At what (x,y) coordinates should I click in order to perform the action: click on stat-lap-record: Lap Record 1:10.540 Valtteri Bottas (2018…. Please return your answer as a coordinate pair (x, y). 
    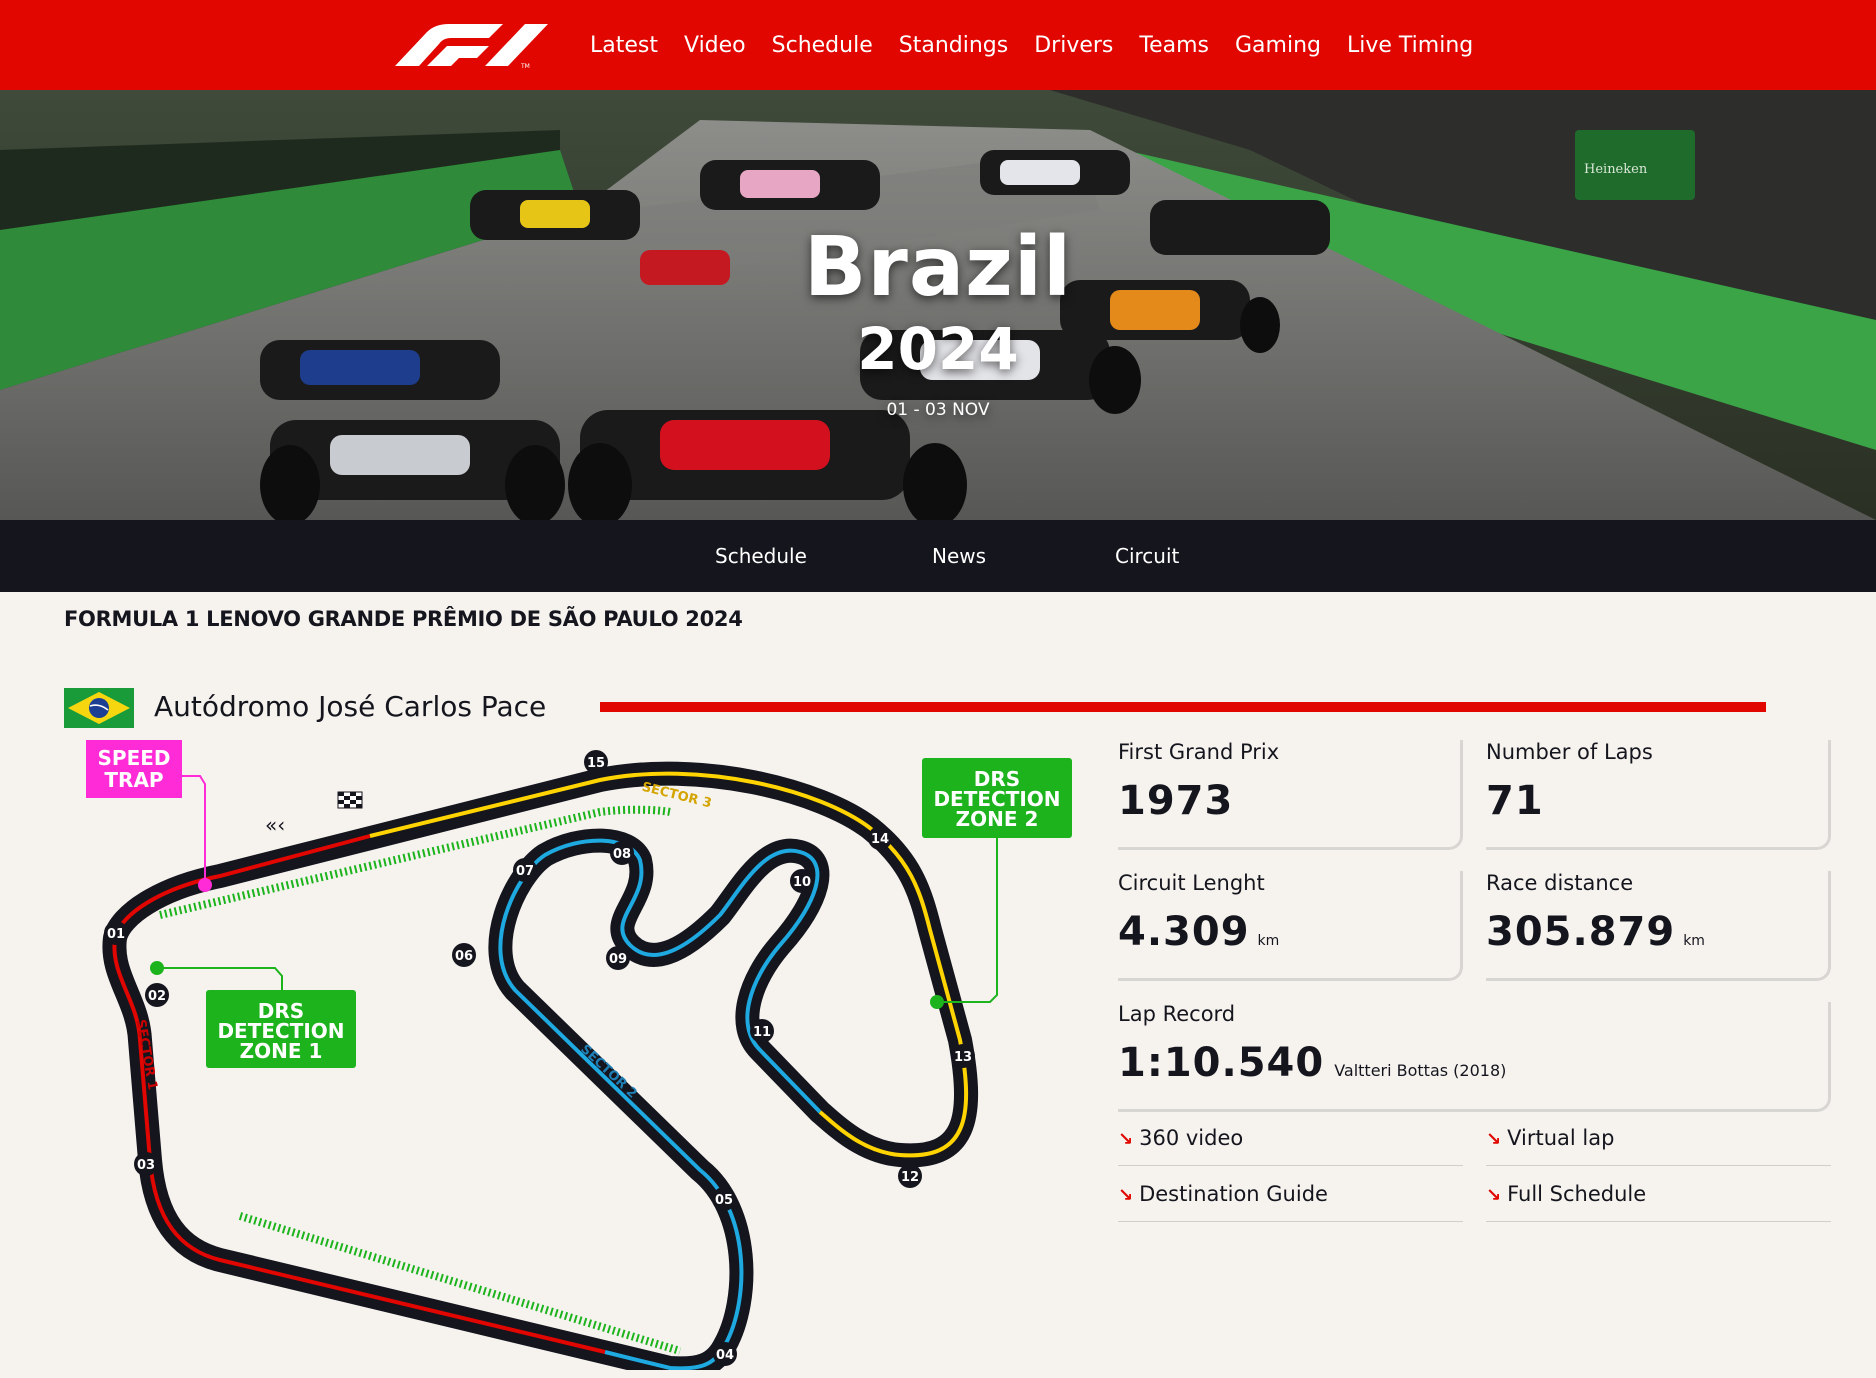
    Looking at the image, I should click on (1474, 1057).